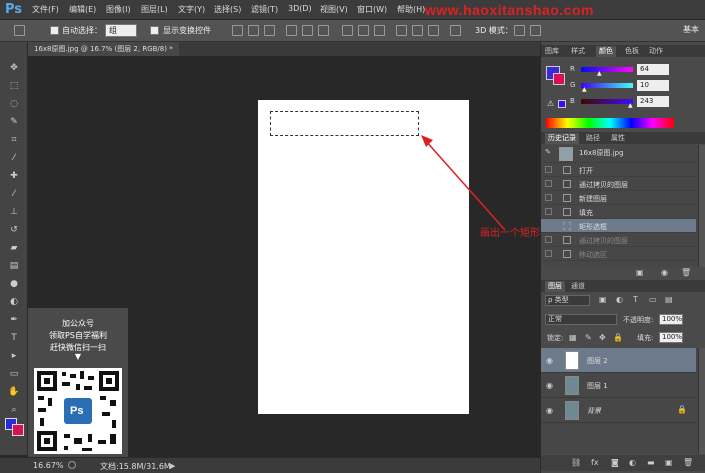 The height and width of the screenshot is (473, 705). Describe the element at coordinates (237, 30) in the screenshot. I see `align-top-icon` at that location.